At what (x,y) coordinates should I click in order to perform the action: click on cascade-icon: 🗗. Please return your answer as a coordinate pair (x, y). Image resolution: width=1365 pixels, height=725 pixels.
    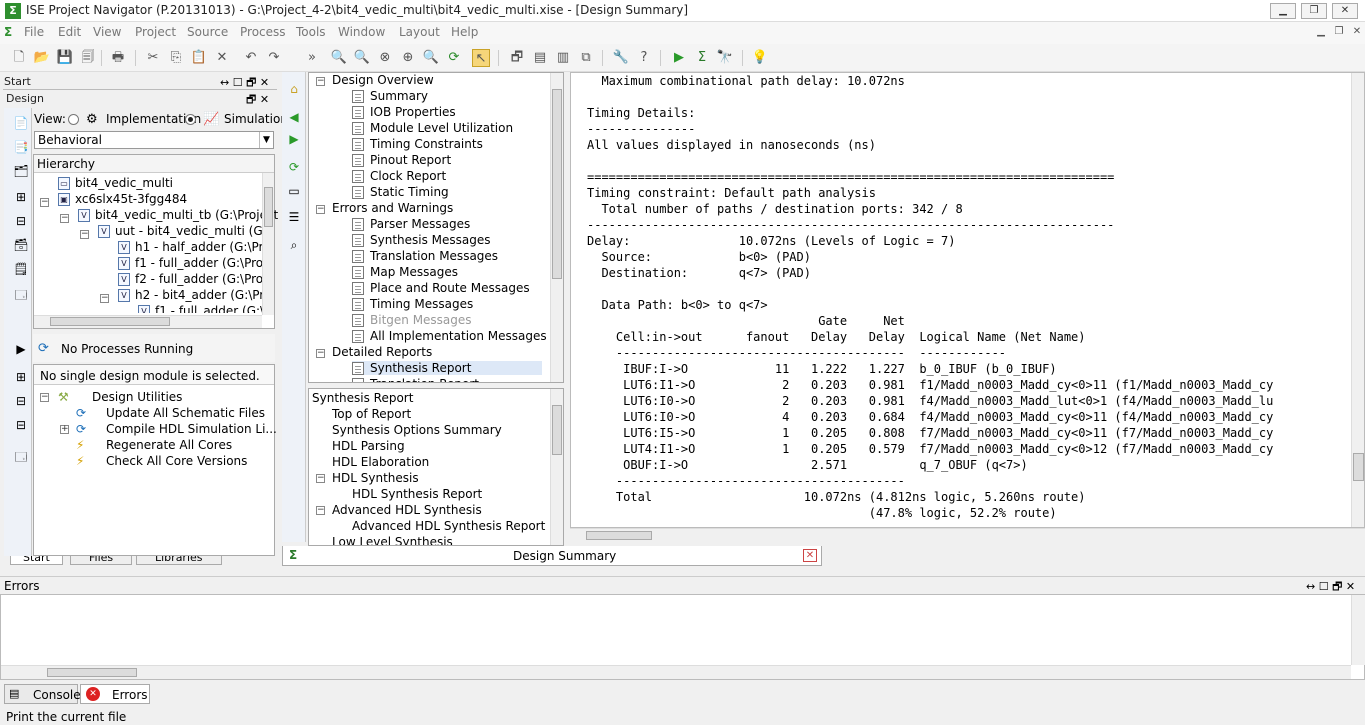
    Looking at the image, I should click on (517, 58).